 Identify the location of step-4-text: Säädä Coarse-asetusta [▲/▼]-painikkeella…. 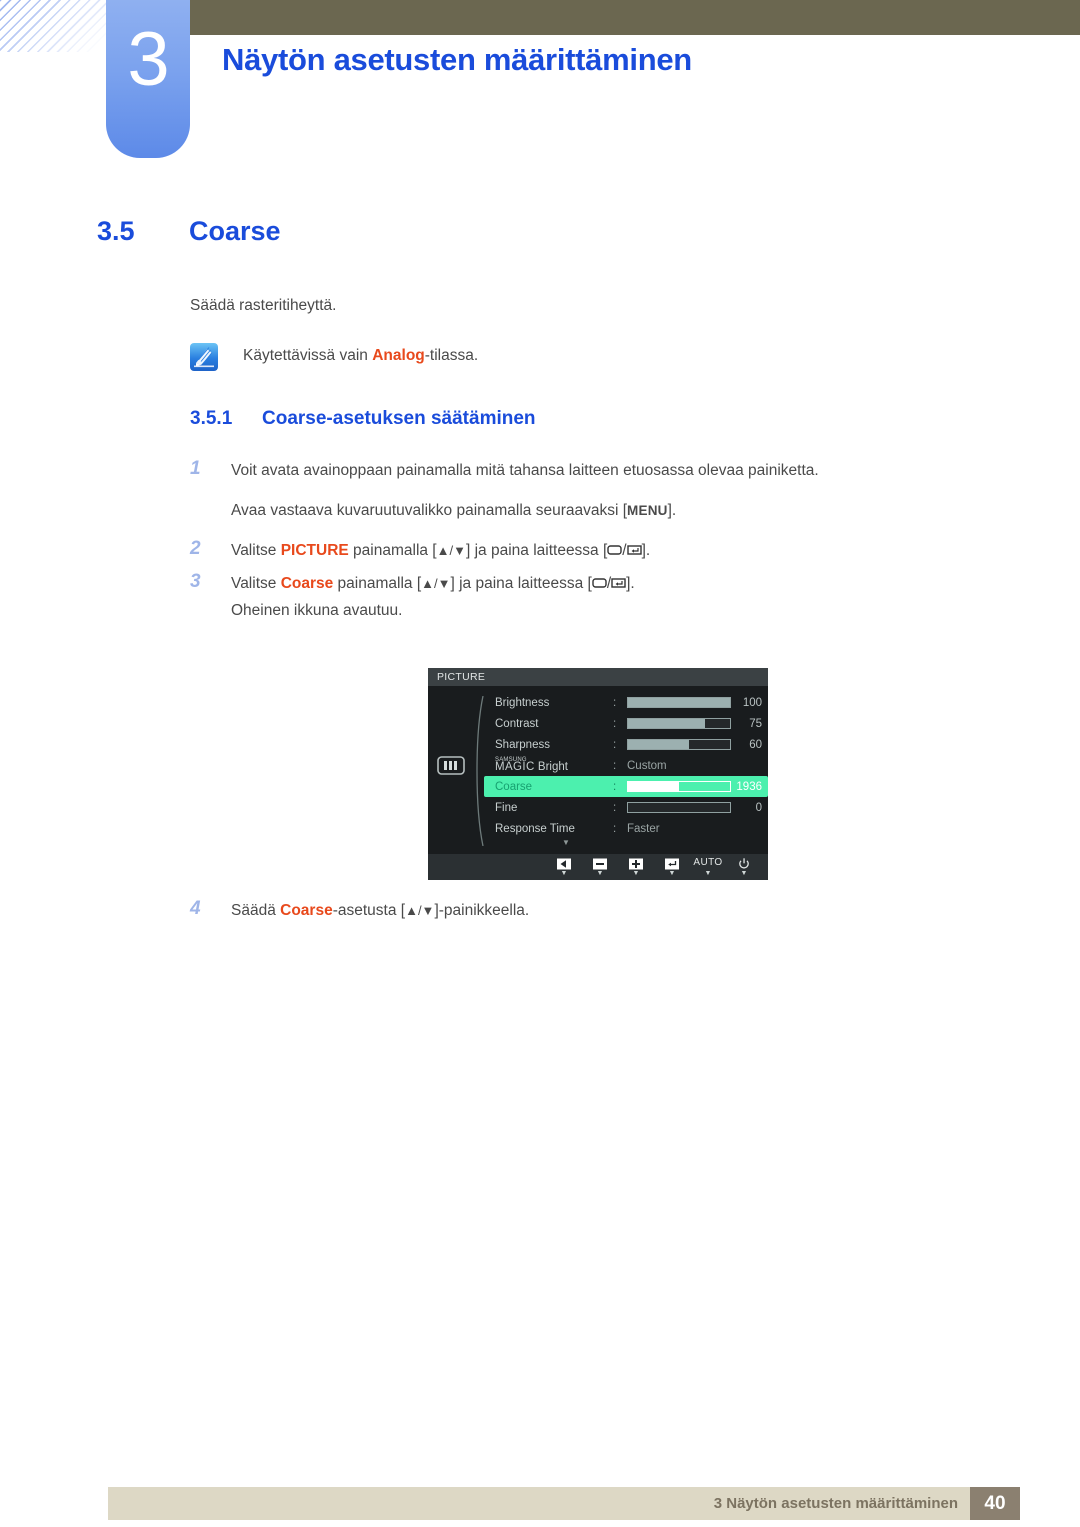
(610, 911).